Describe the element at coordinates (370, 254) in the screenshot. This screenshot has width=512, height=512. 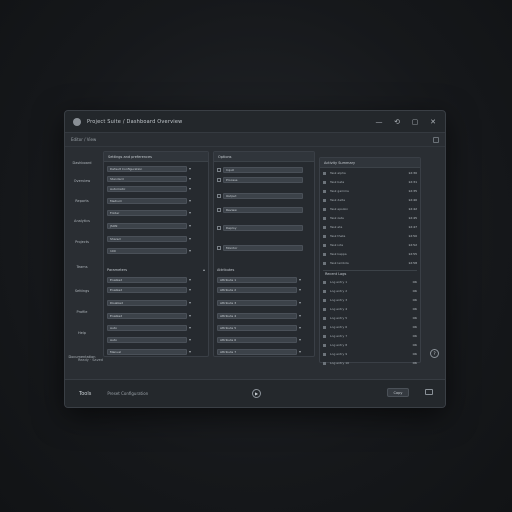
I see `list-item: Task kappa 12:55` at that location.